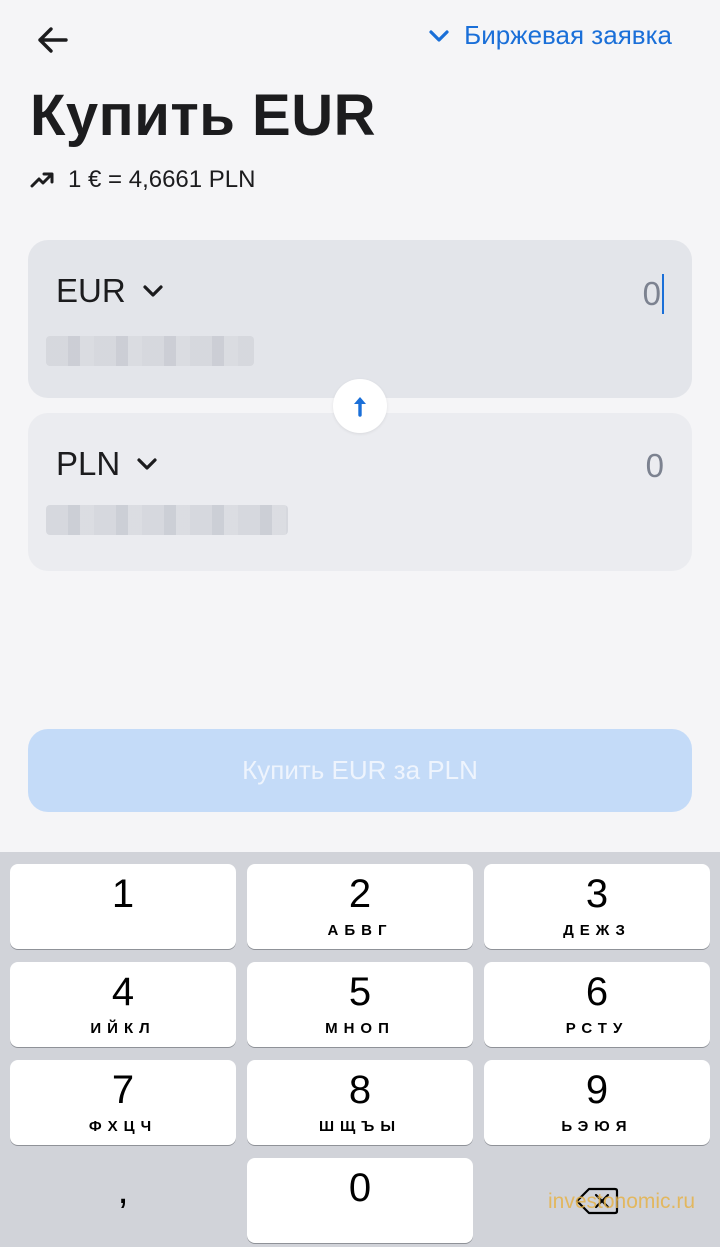  I want to click on key-0: 0, so click(360, 1200).